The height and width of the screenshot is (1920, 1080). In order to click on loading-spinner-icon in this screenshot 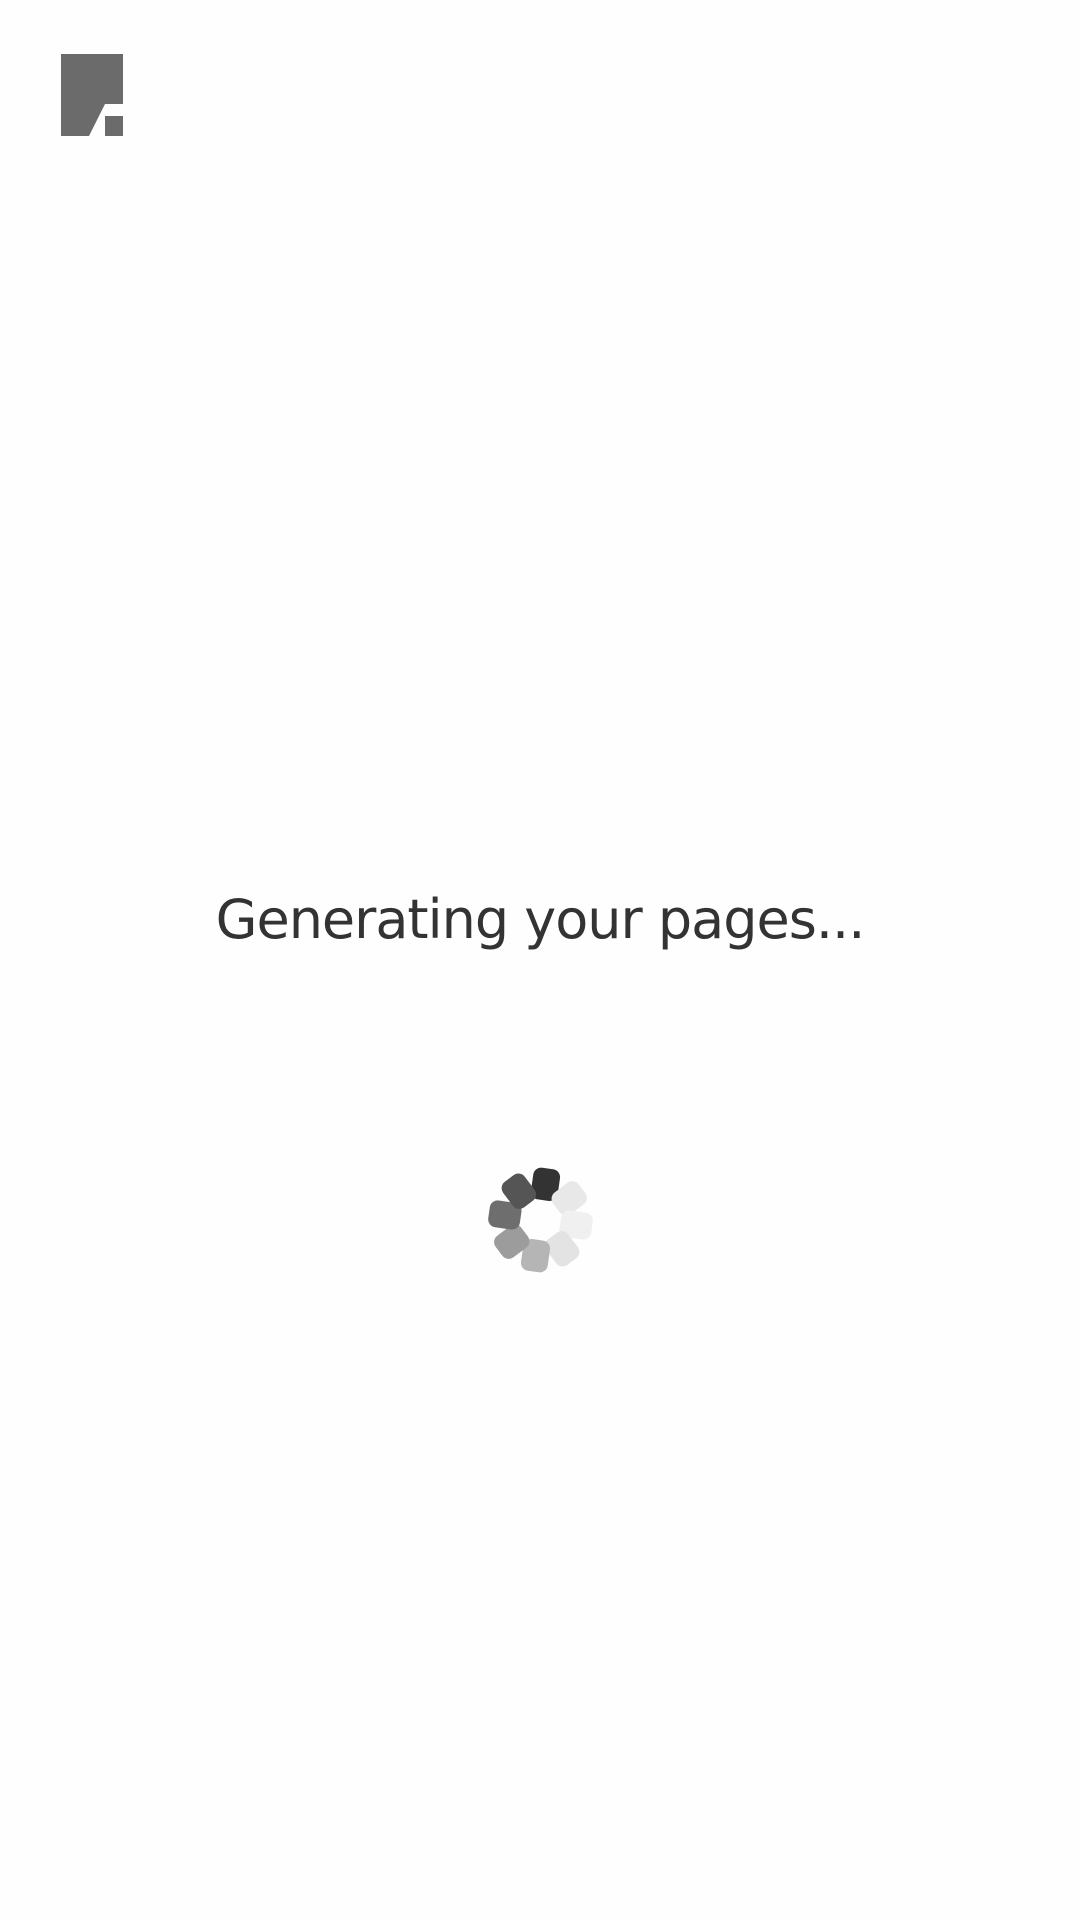, I will do `click(540, 1220)`.